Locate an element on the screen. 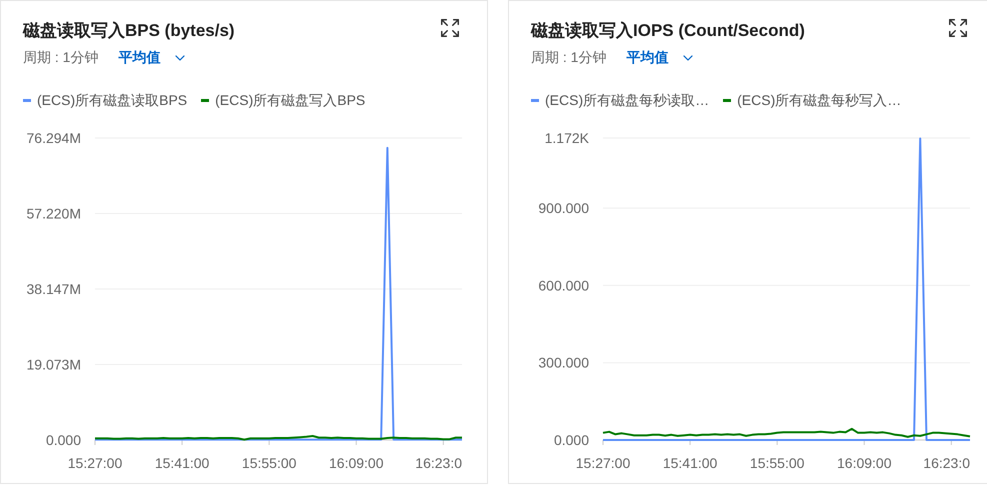  y-axis-label: 76.294M is located at coordinates (53, 138).